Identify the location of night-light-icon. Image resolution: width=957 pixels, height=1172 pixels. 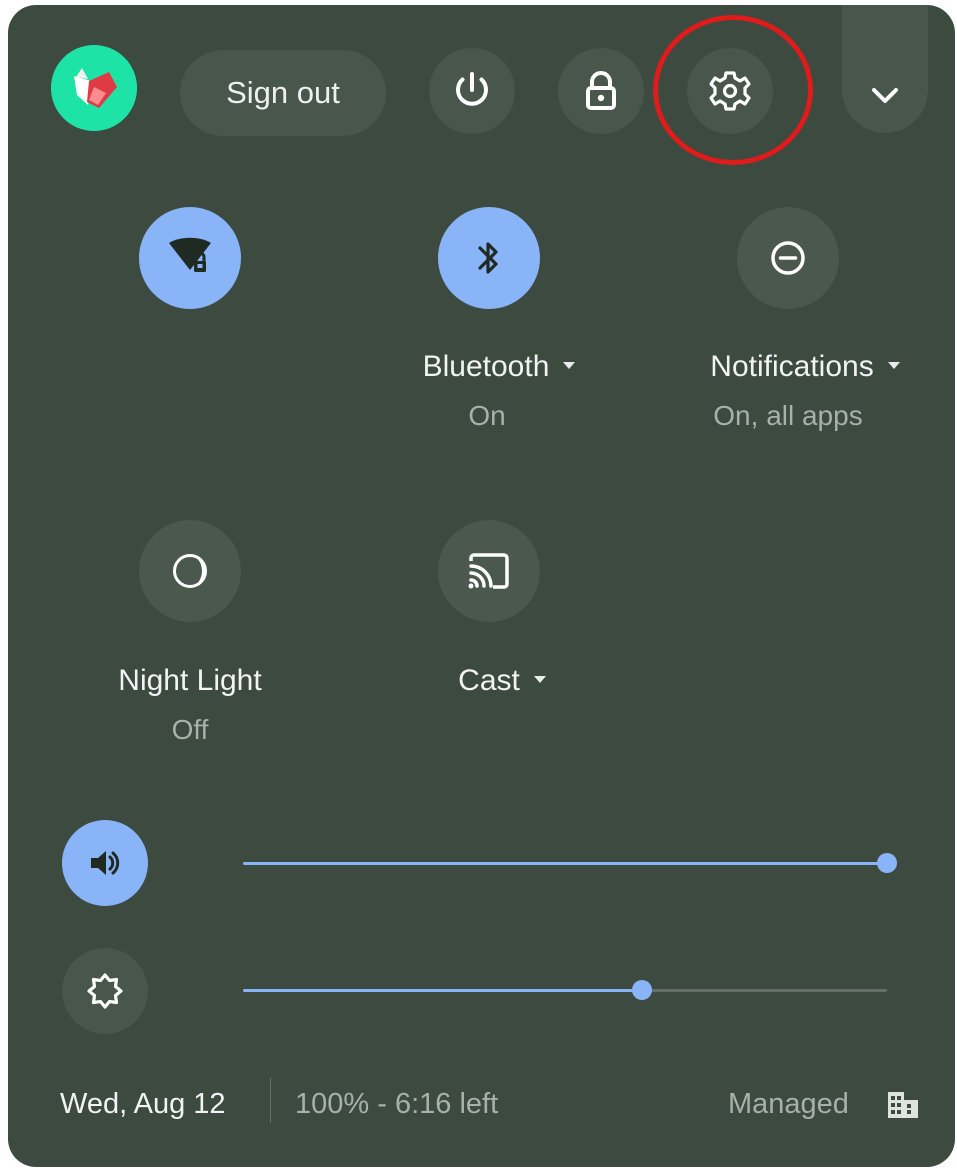
(190, 571).